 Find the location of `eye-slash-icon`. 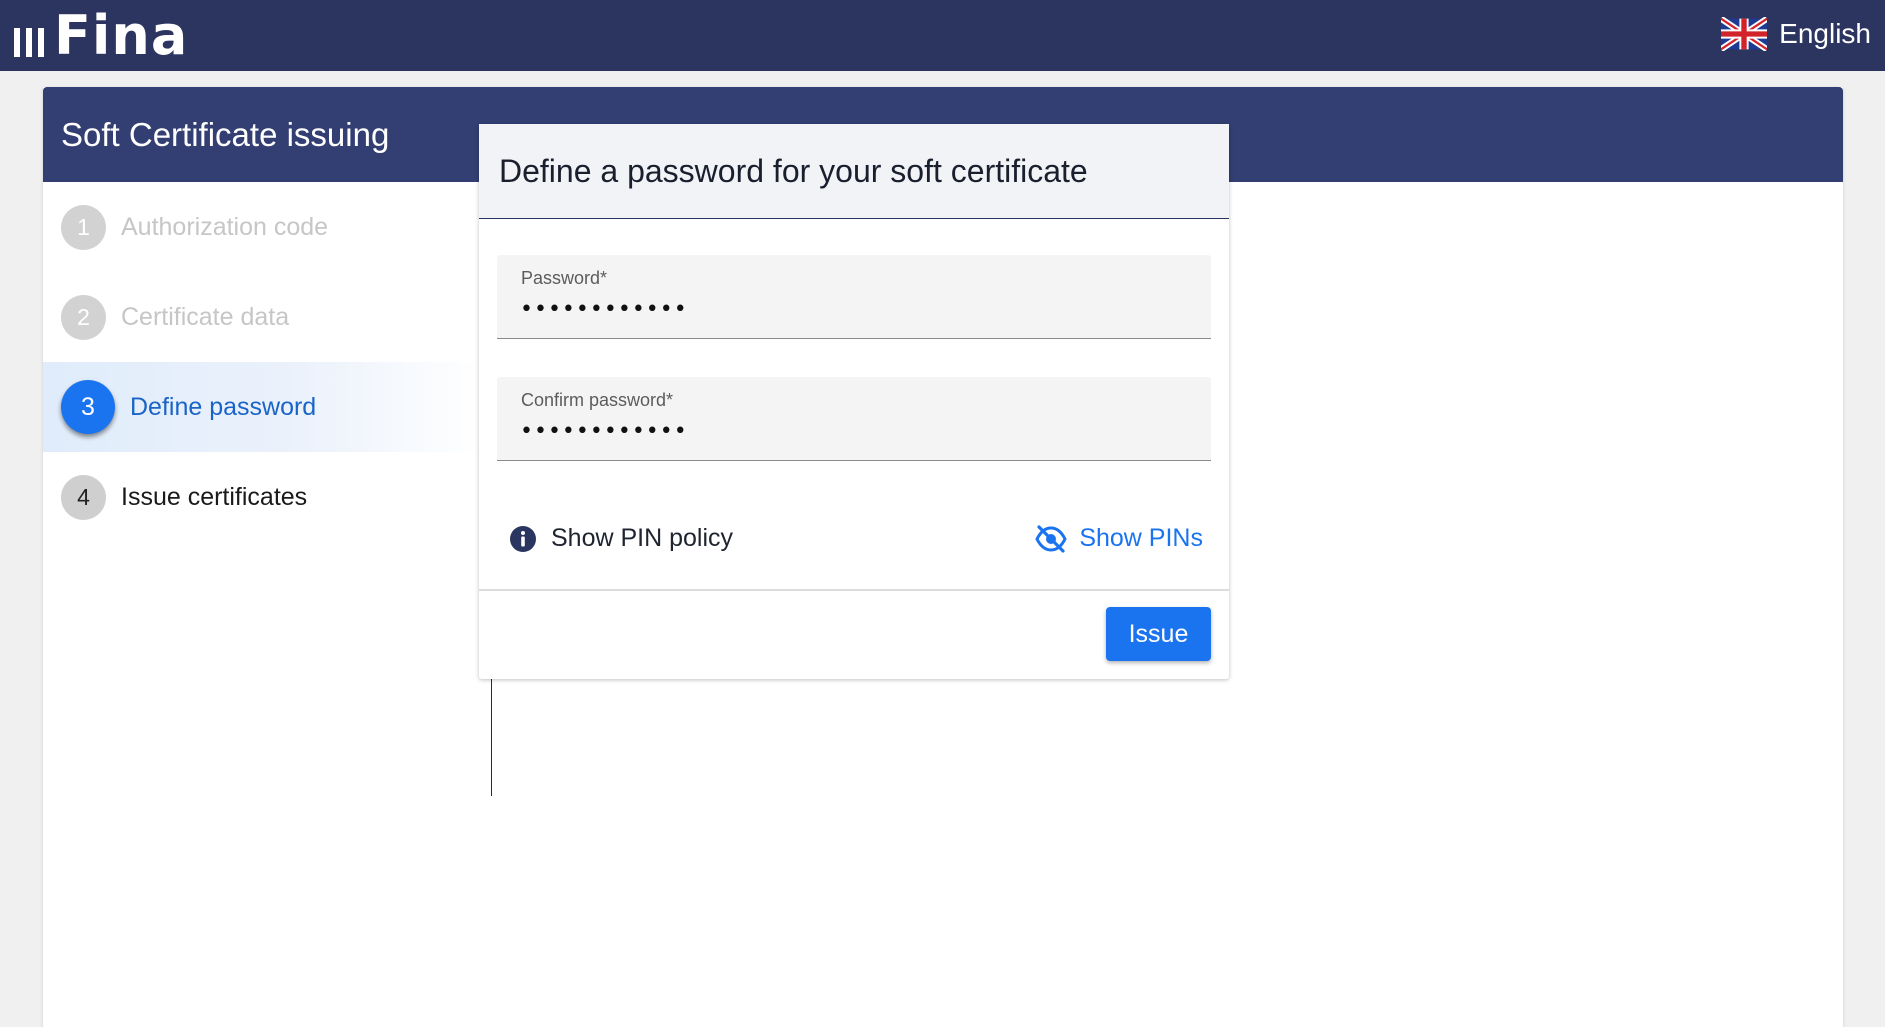

eye-slash-icon is located at coordinates (1051, 538).